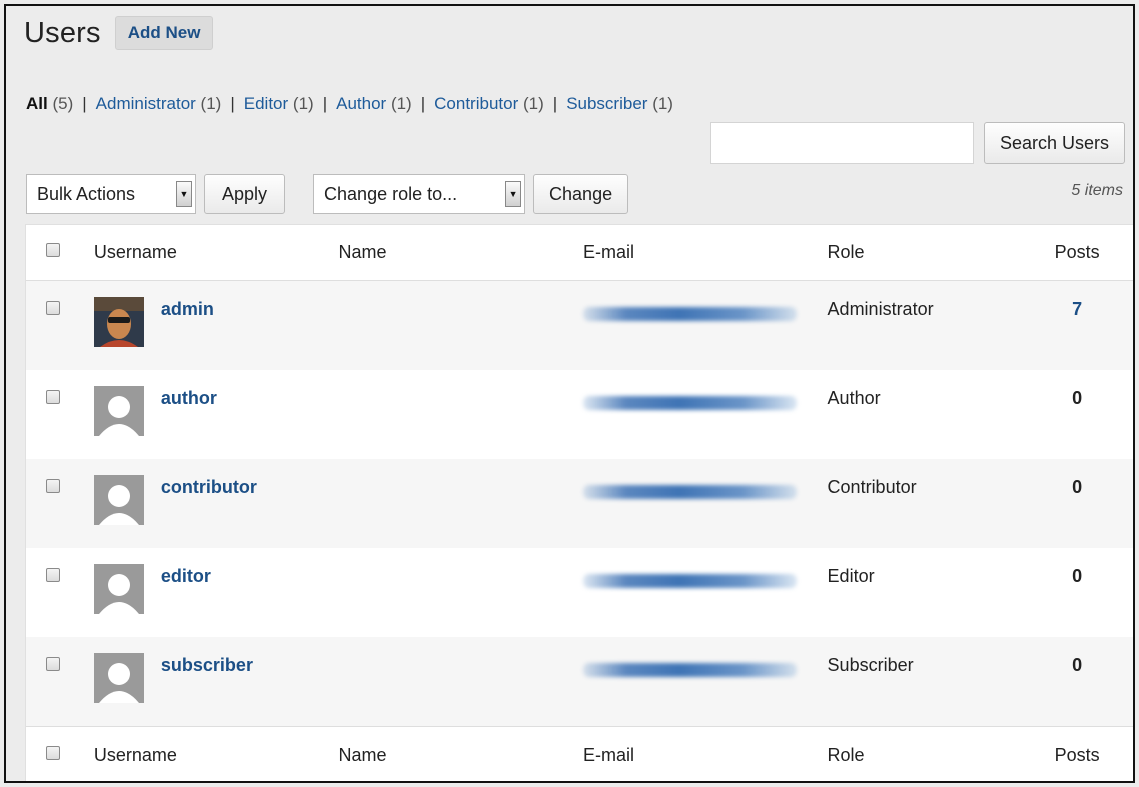 The image size is (1139, 787). What do you see at coordinates (579, 592) in the screenshot?
I see `table-row: editor Editor 0` at bounding box center [579, 592].